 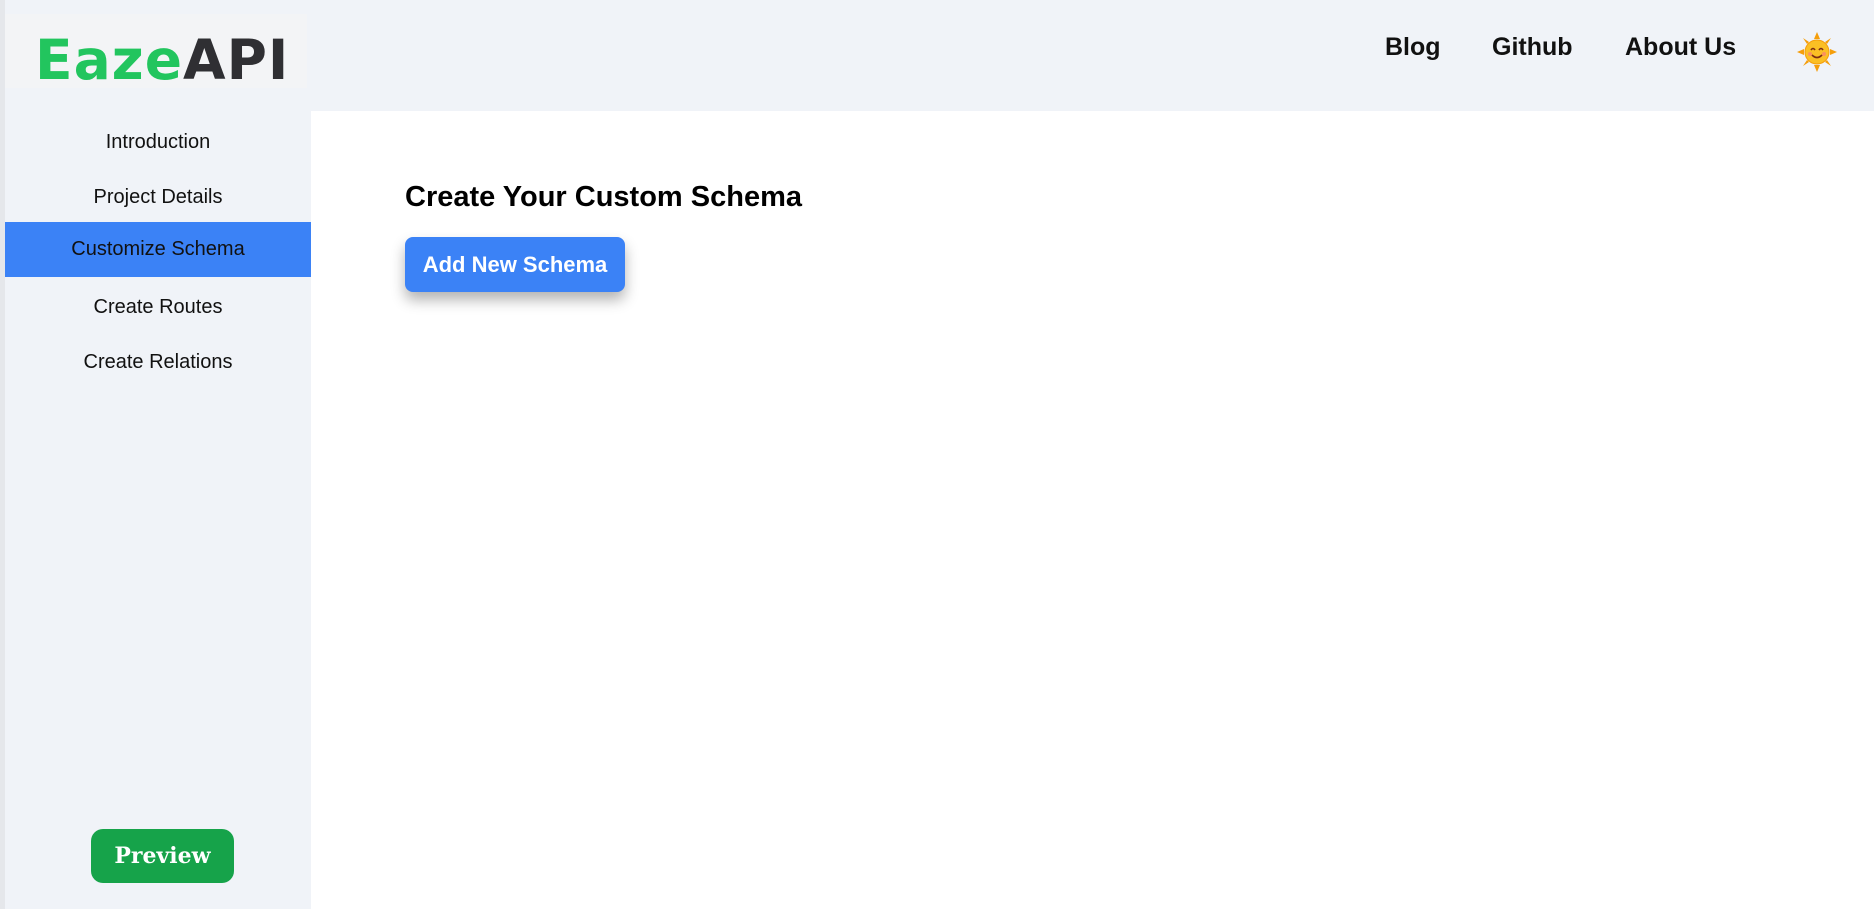 What do you see at coordinates (515, 264) in the screenshot?
I see `add-new-schema-button: Add New Schema` at bounding box center [515, 264].